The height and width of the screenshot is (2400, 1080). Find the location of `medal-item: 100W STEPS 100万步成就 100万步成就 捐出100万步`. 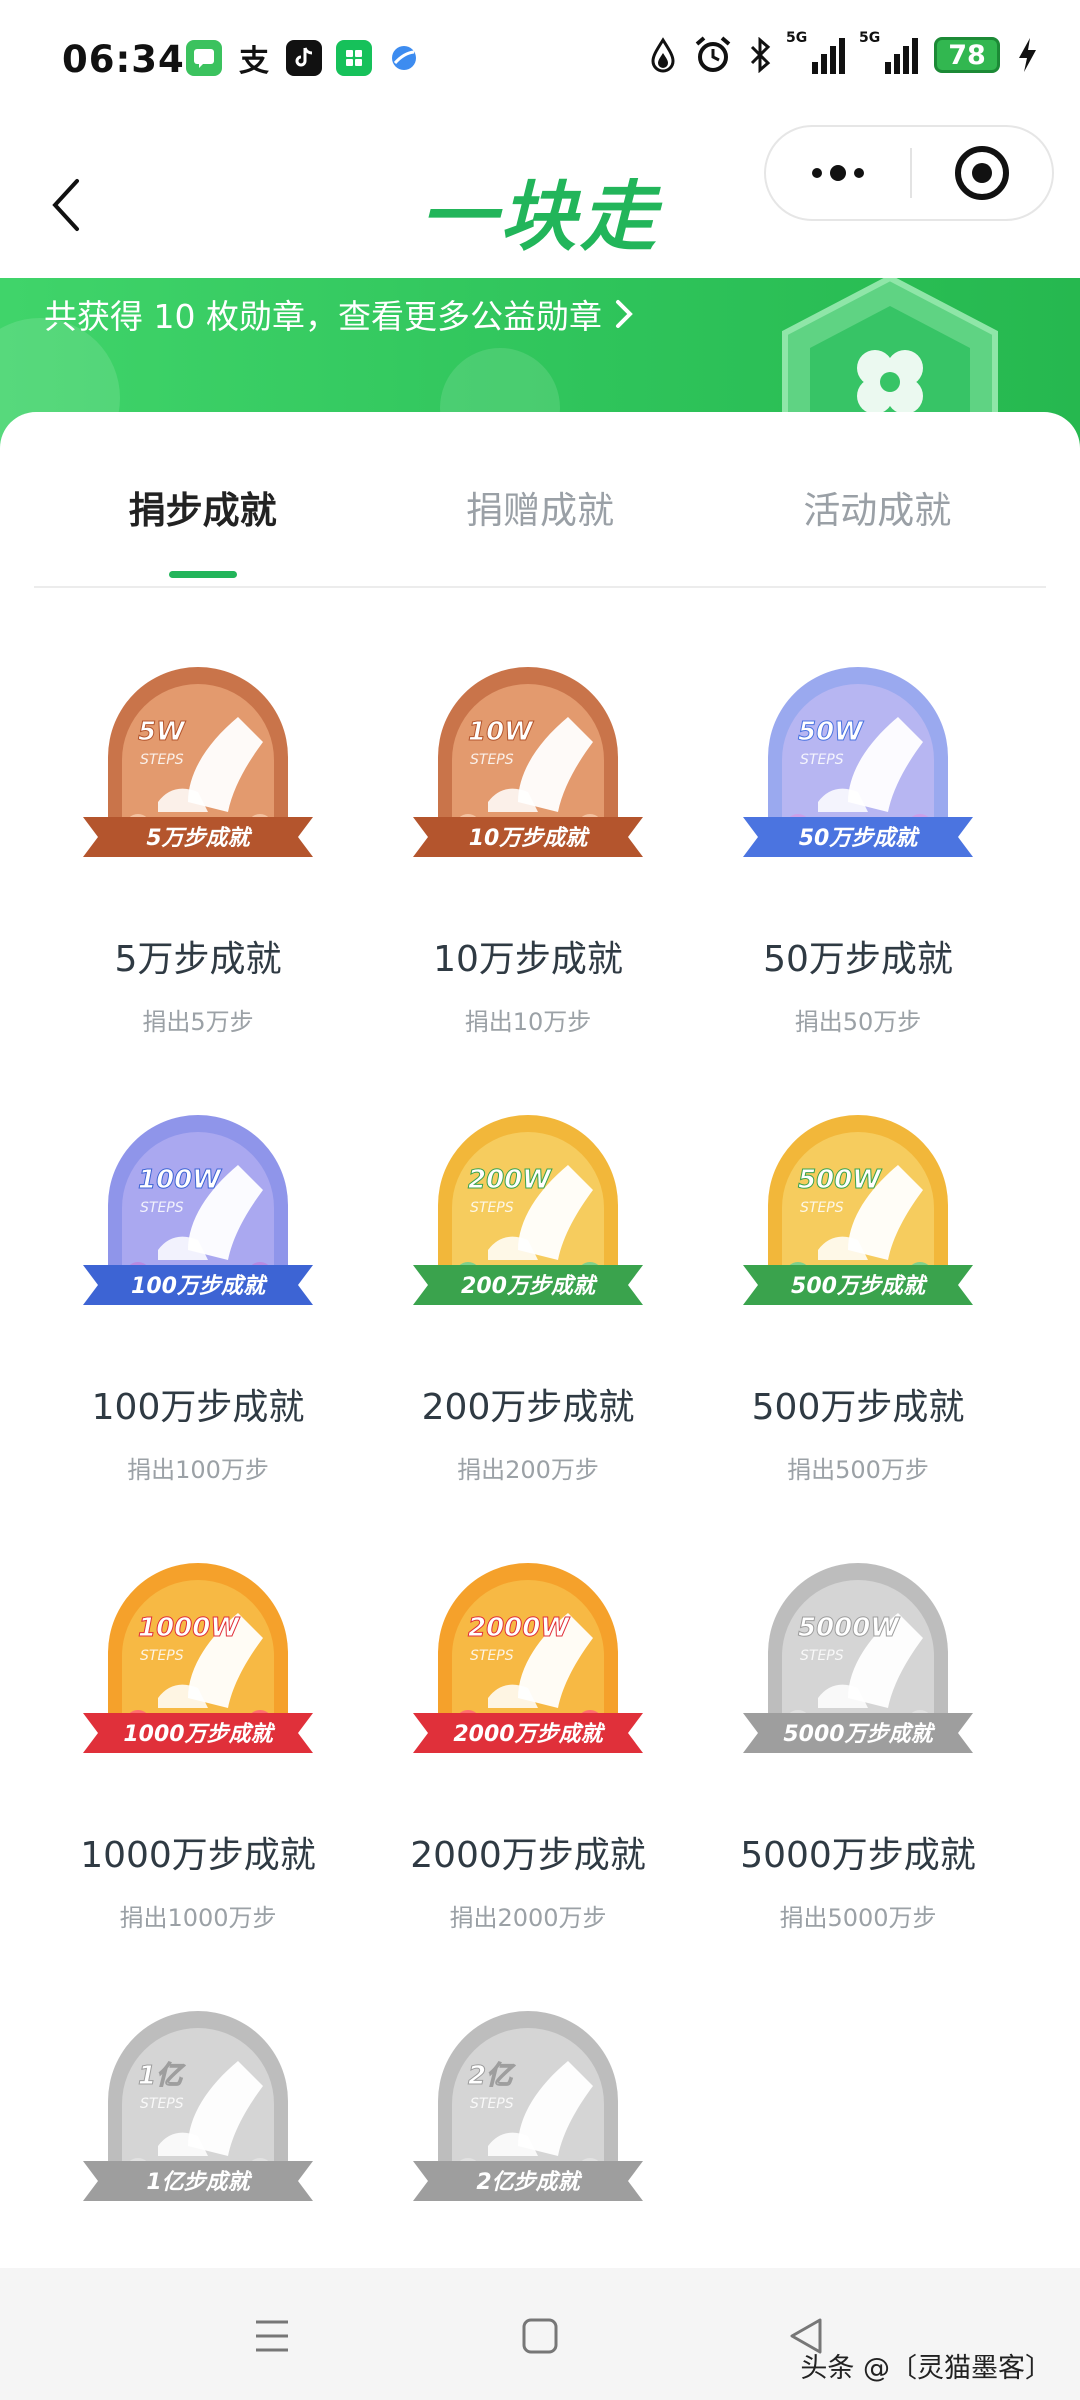

medal-item: 100W STEPS 100万步成就 100万步成就 捐出100万步 is located at coordinates (198, 1297).